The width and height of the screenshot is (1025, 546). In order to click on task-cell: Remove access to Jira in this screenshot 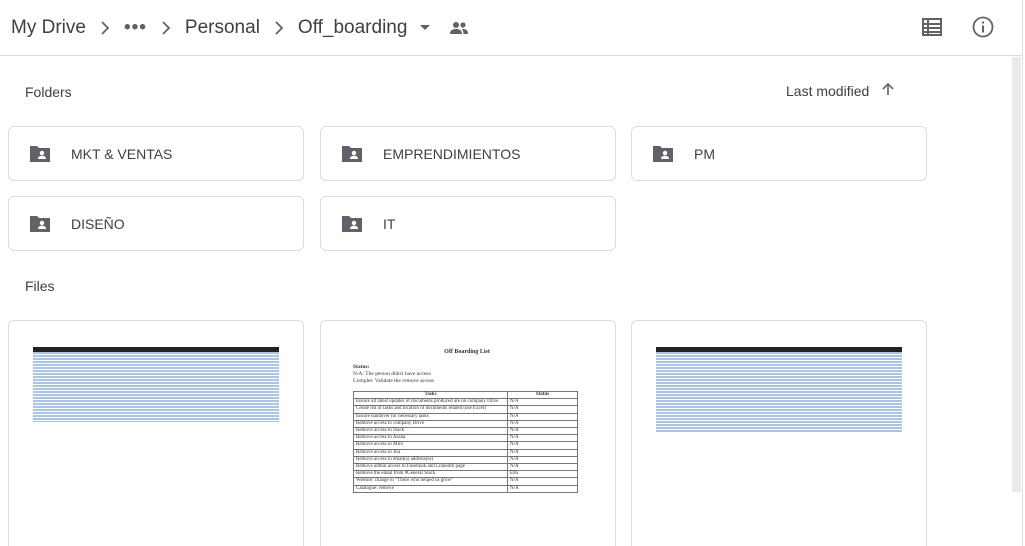, I will do `click(430, 452)`.